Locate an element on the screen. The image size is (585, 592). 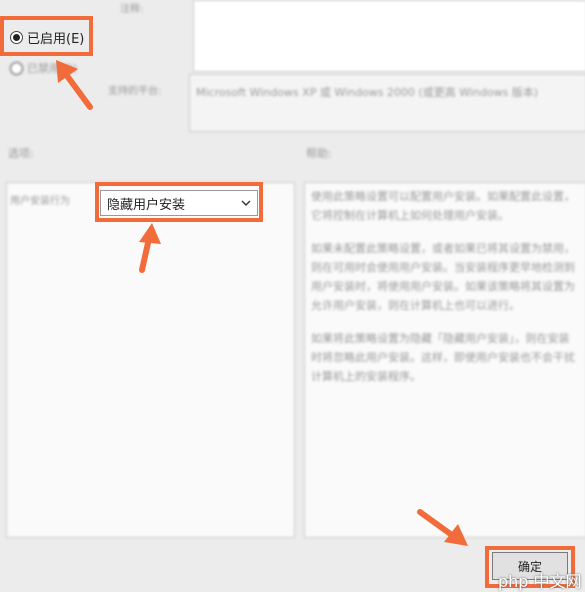
comment-label: 注释: is located at coordinates (132, 9).